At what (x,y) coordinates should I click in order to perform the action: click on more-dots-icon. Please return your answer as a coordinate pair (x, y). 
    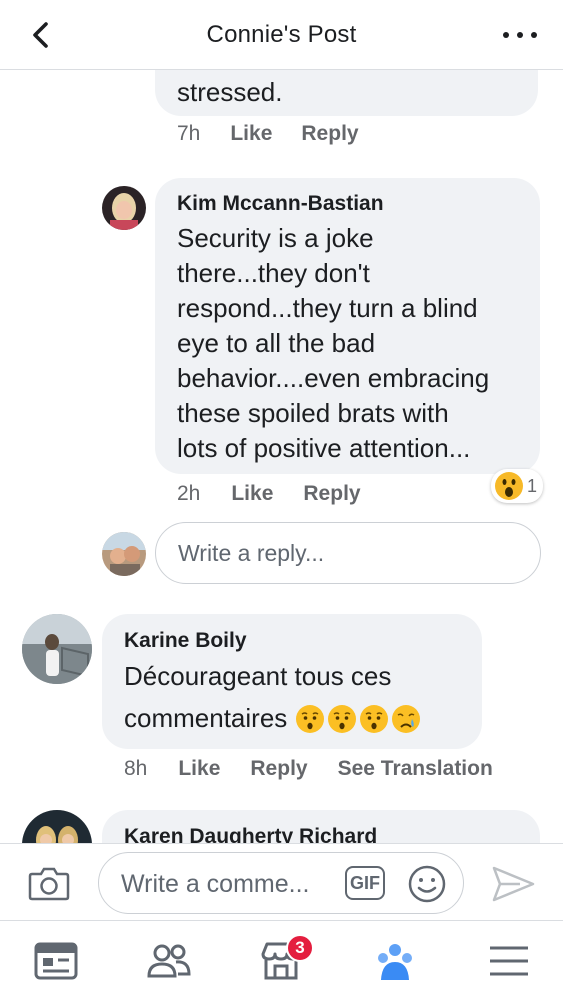
    Looking at the image, I should click on (520, 35).